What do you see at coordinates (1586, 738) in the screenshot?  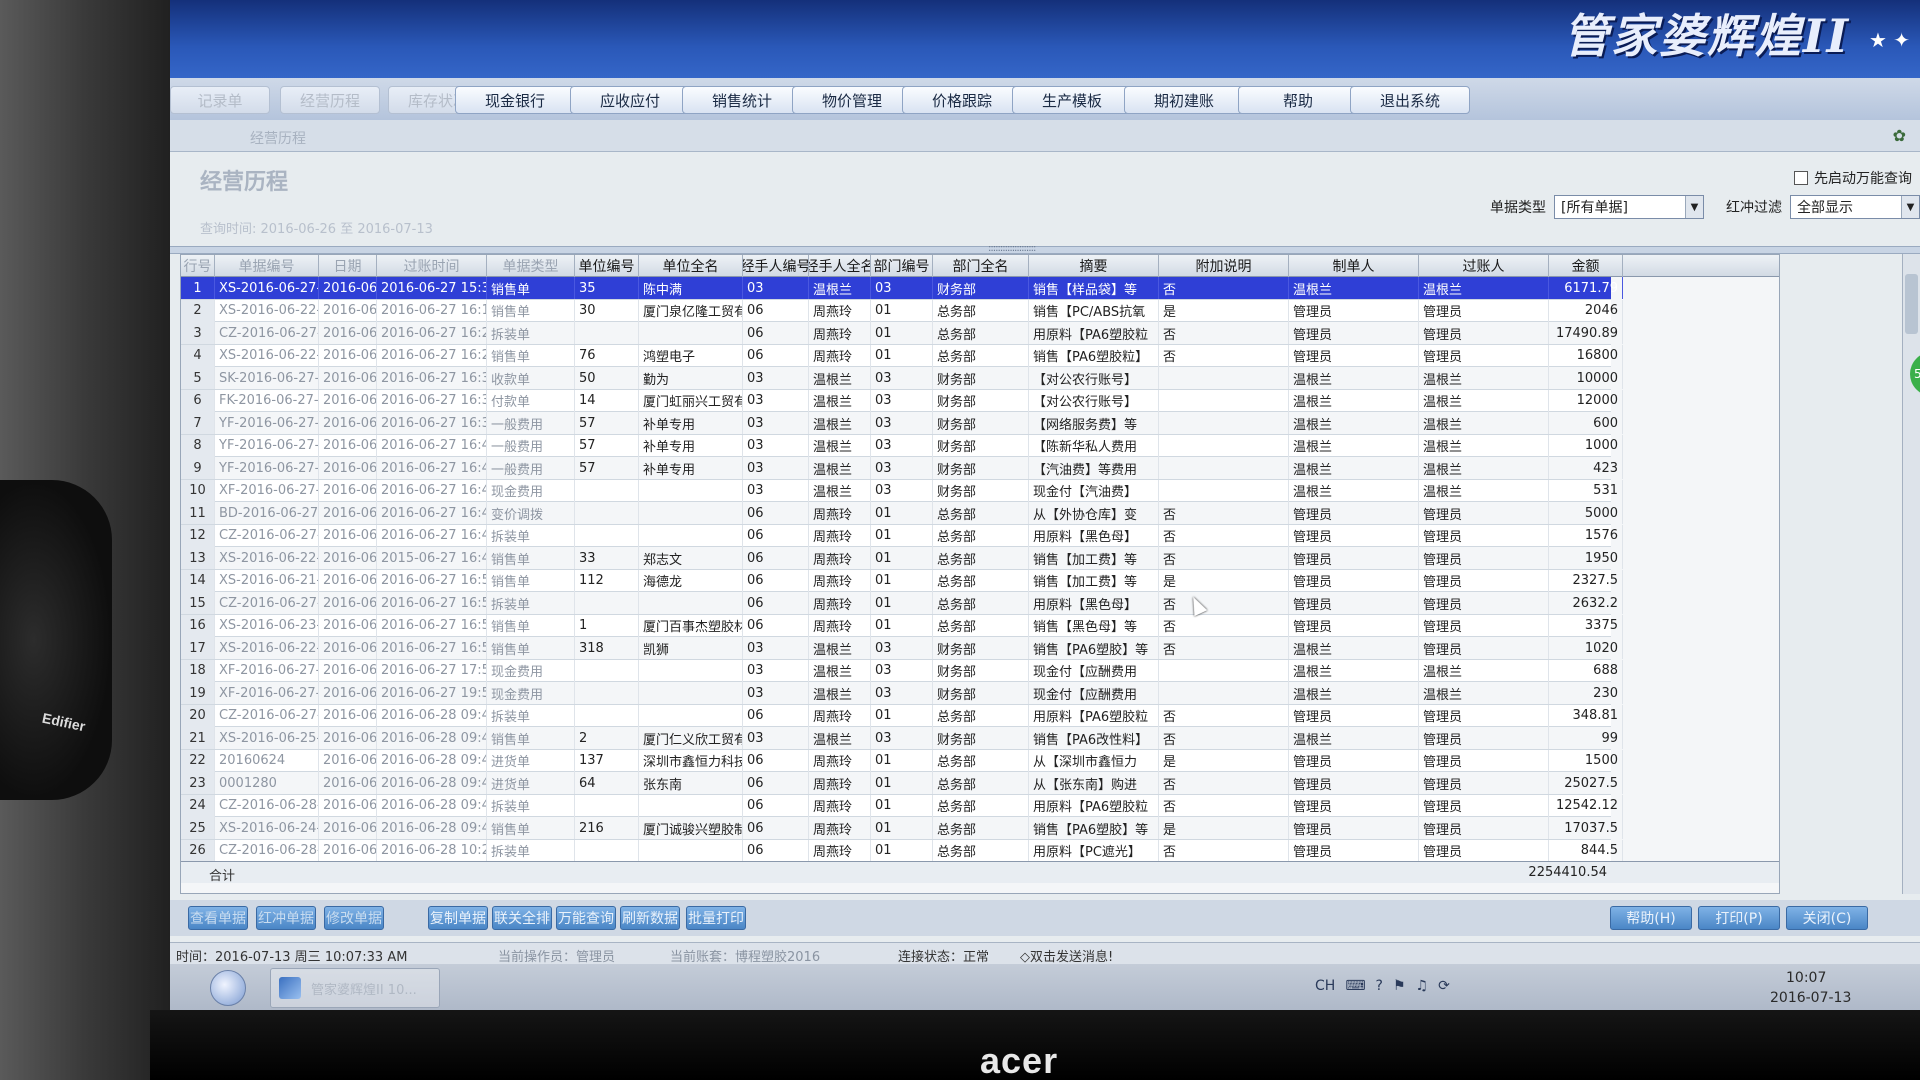 I see `table-cell: 99` at bounding box center [1586, 738].